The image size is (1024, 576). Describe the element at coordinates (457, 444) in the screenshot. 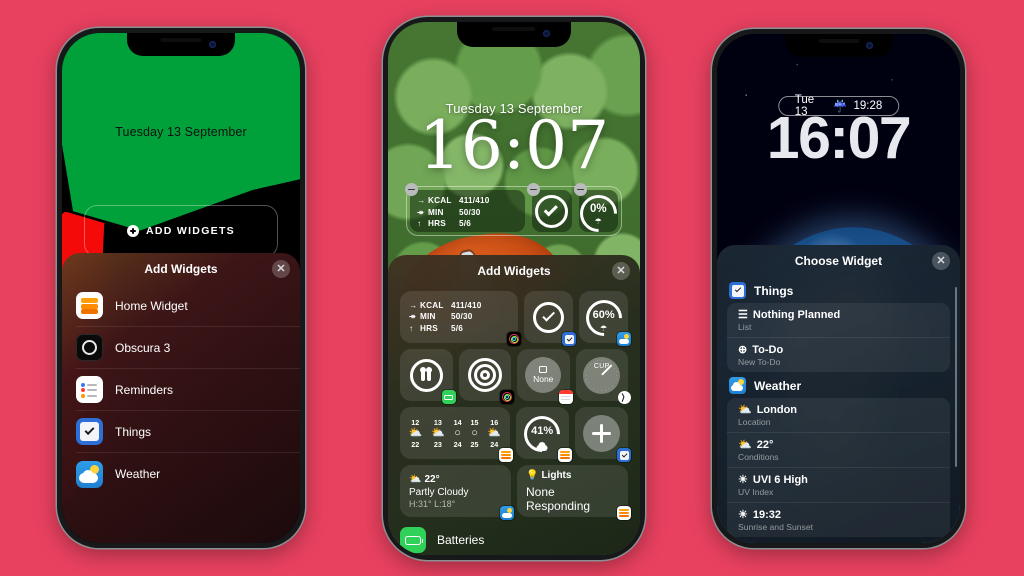

I see `forecast-temp: 24` at that location.